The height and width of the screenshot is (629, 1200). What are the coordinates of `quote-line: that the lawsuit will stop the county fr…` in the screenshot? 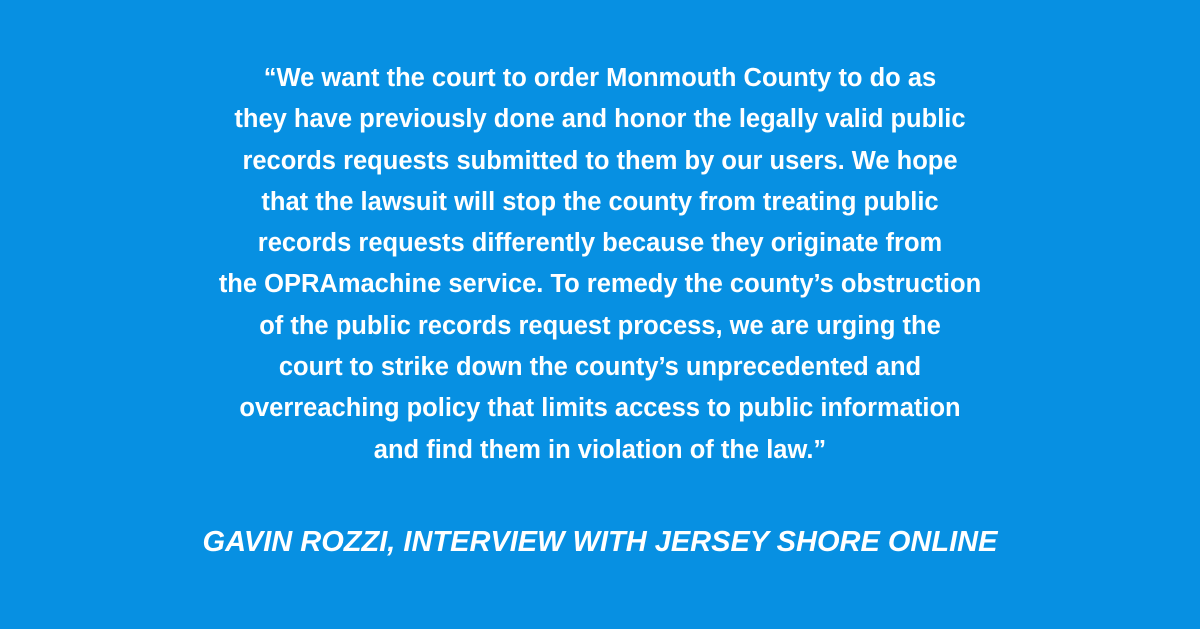 It's located at (600, 201).